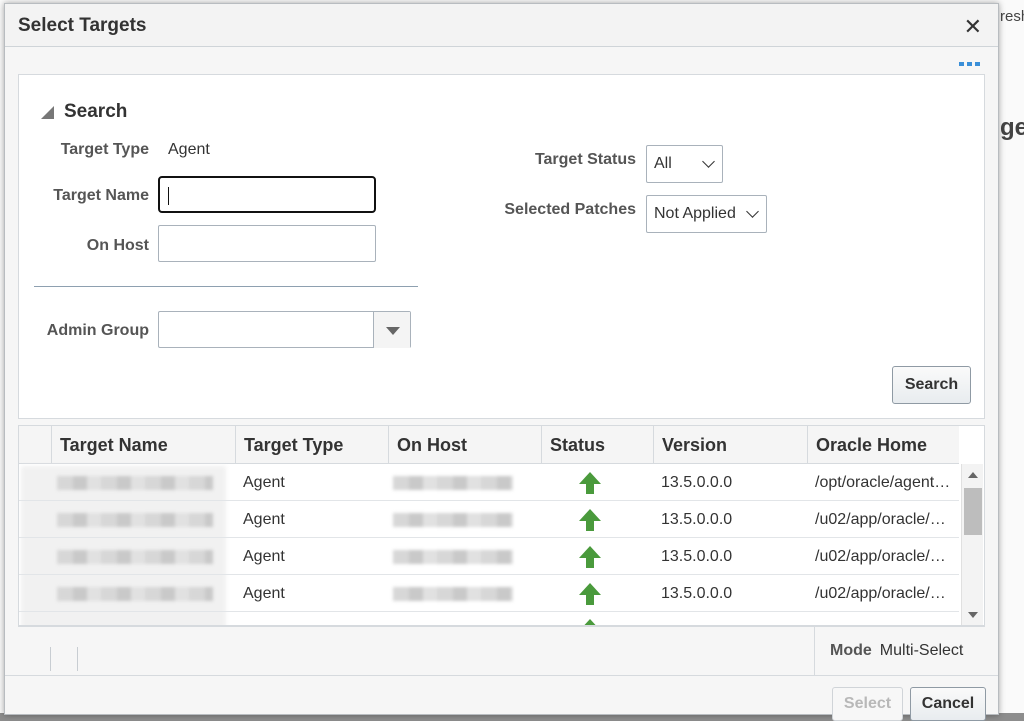 Image resolution: width=1024 pixels, height=721 pixels. I want to click on admin-group-dropdown-button, so click(391, 330).